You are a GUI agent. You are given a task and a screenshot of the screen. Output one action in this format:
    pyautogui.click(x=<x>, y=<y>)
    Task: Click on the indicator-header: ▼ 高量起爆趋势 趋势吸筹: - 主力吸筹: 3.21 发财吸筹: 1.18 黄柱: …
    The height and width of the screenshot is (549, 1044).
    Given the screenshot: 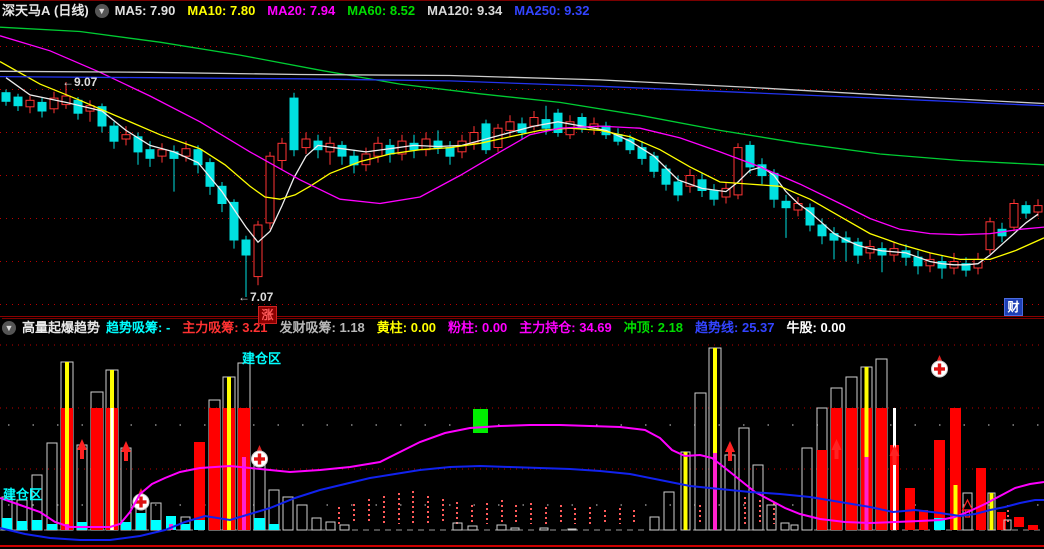 What is the action you would take?
    pyautogui.click(x=523, y=327)
    